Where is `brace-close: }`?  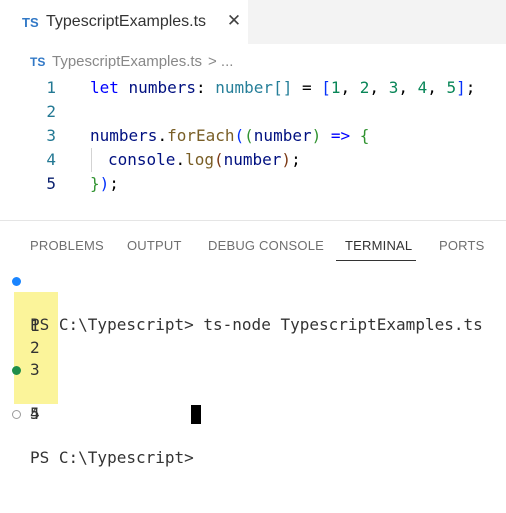
brace-close: } is located at coordinates (95, 183).